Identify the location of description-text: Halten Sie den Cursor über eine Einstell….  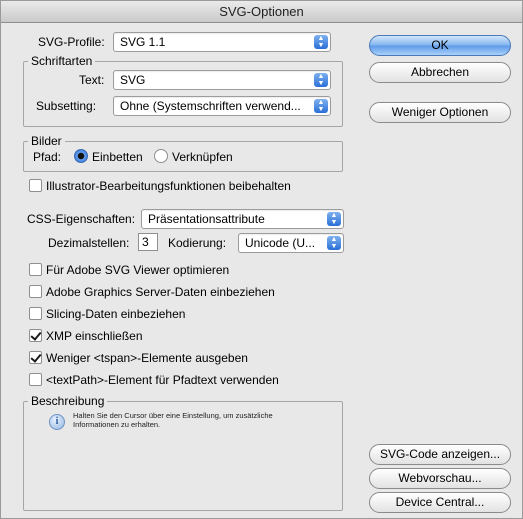
(173, 420).